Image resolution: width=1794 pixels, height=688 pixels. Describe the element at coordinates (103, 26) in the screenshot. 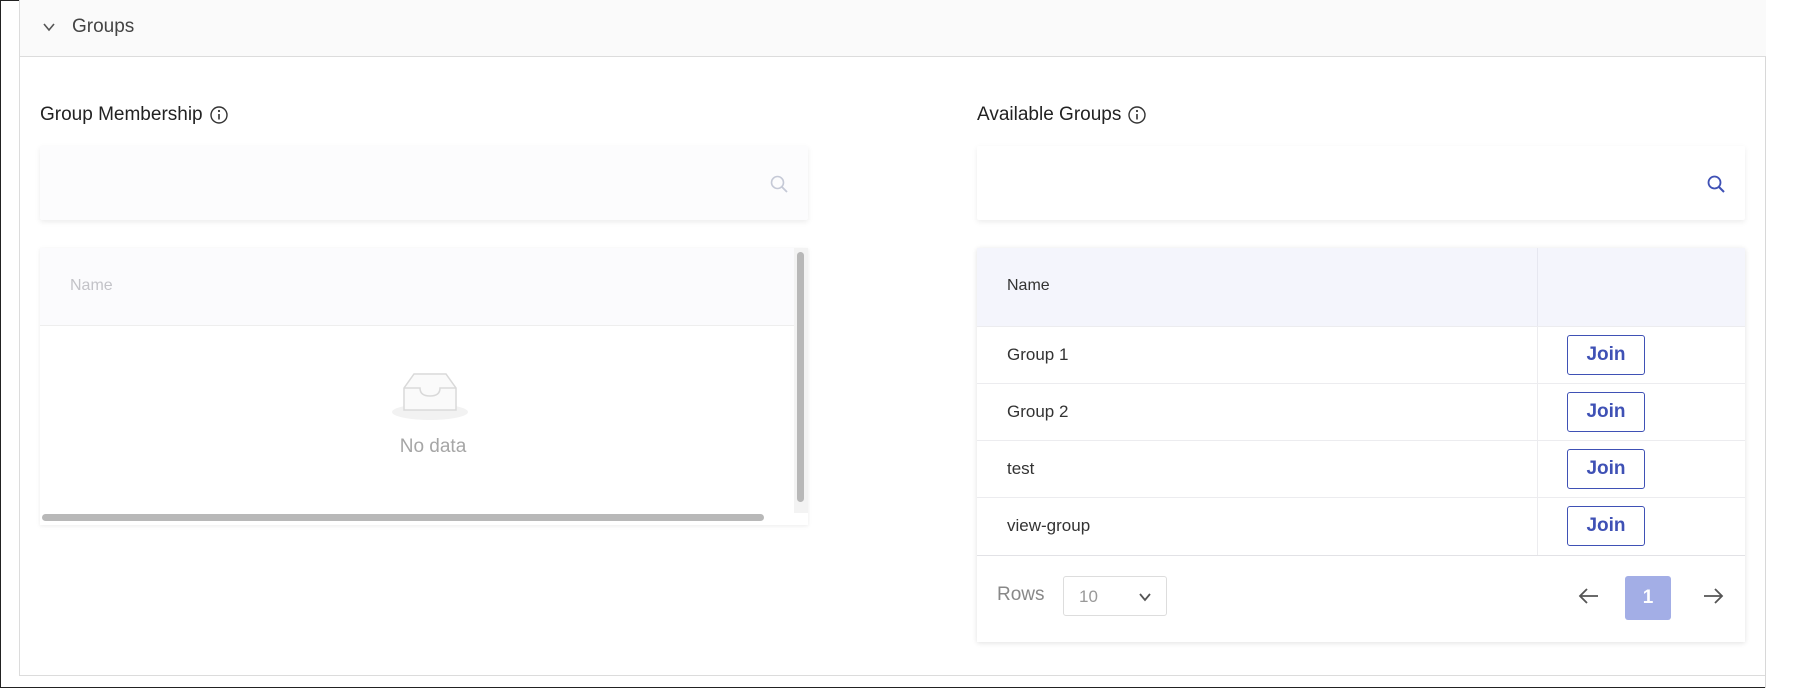

I see `panel-title: Groups` at that location.